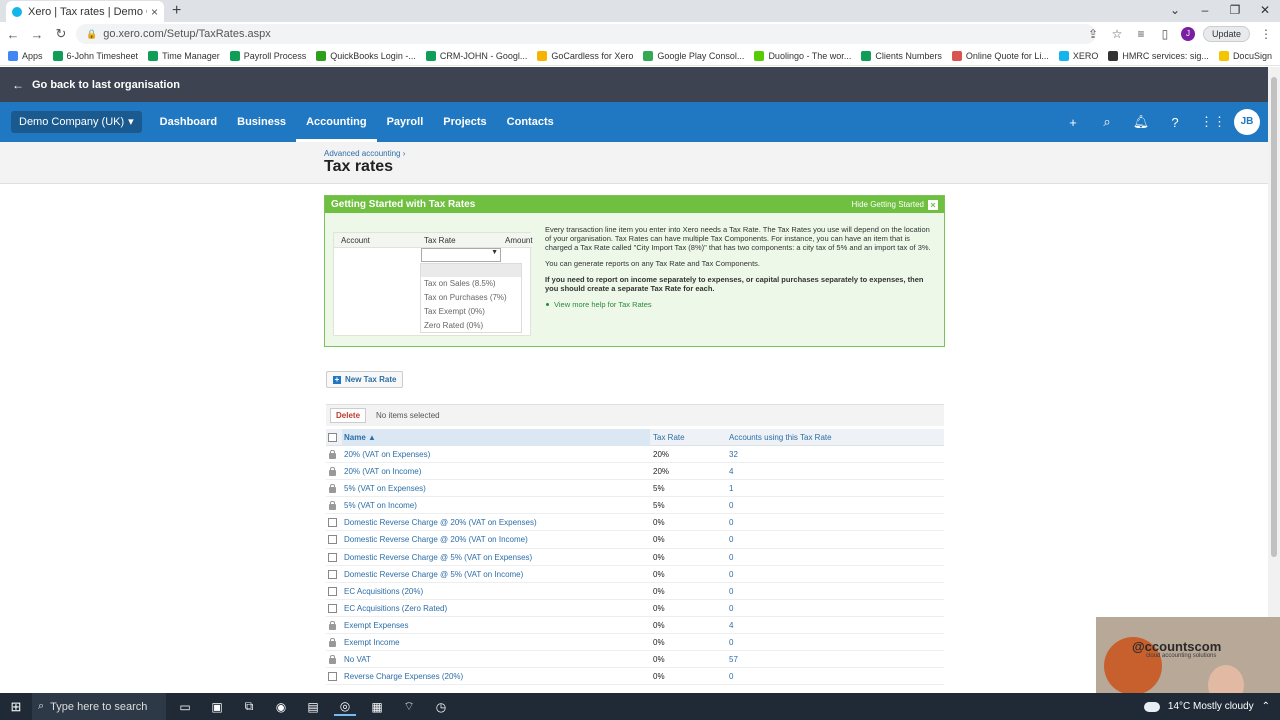 This screenshot has height=720, width=1280. What do you see at coordinates (635, 455) in the screenshot?
I see `table-row: 20% (VAT on Expenses) 20% 32` at bounding box center [635, 455].